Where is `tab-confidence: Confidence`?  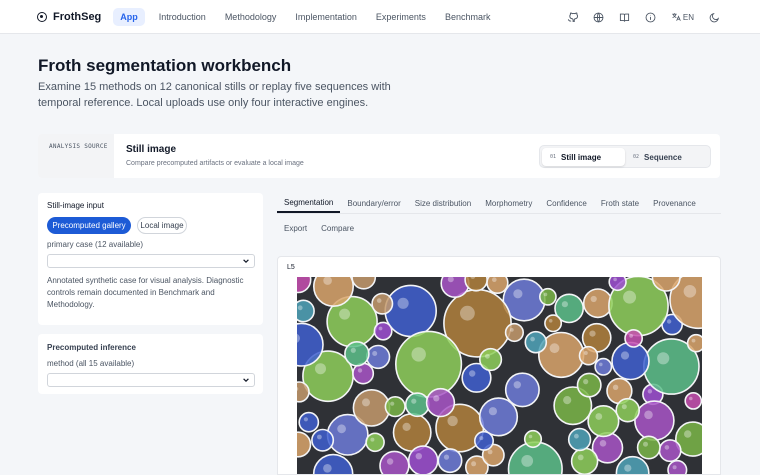
tab-confidence: Confidence is located at coordinates (566, 203).